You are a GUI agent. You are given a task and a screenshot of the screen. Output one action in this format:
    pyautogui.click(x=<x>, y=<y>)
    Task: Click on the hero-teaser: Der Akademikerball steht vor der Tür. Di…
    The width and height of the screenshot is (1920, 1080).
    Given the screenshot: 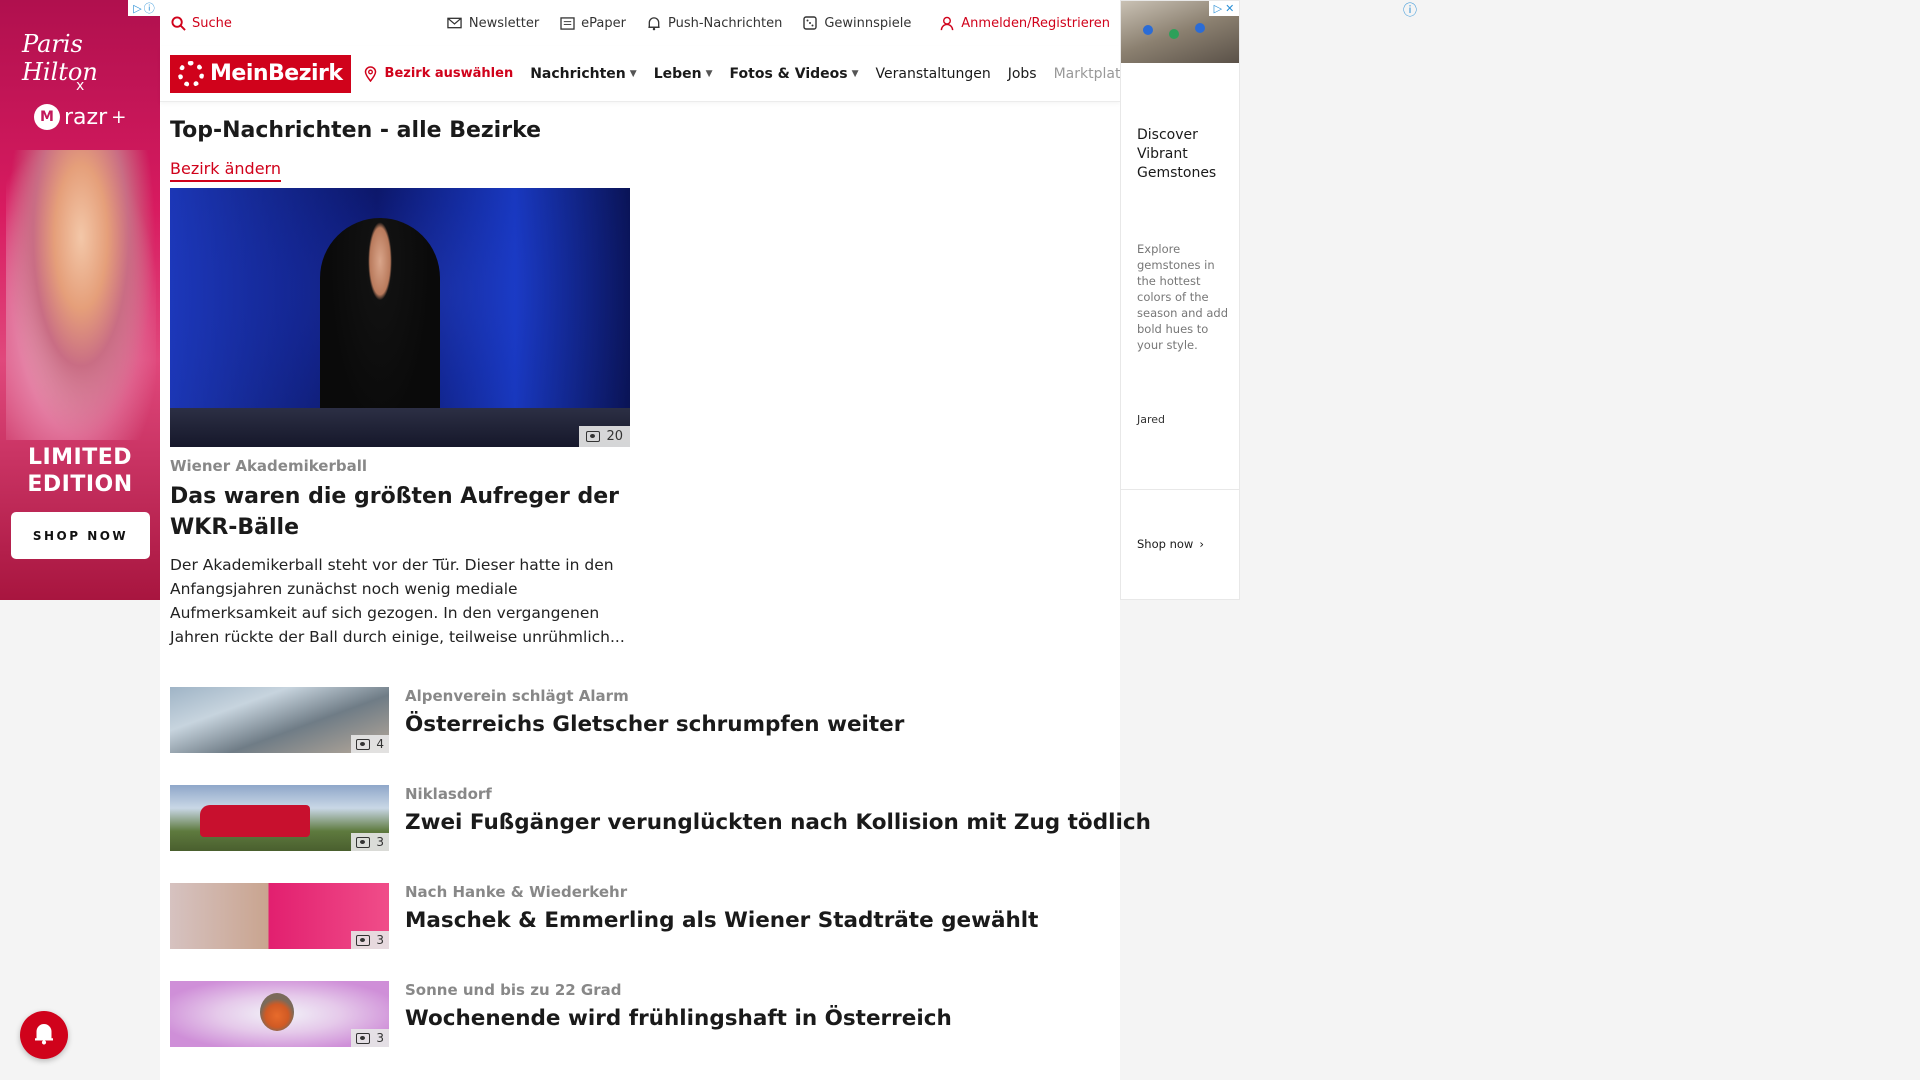 What is the action you would take?
    pyautogui.click(x=397, y=601)
    